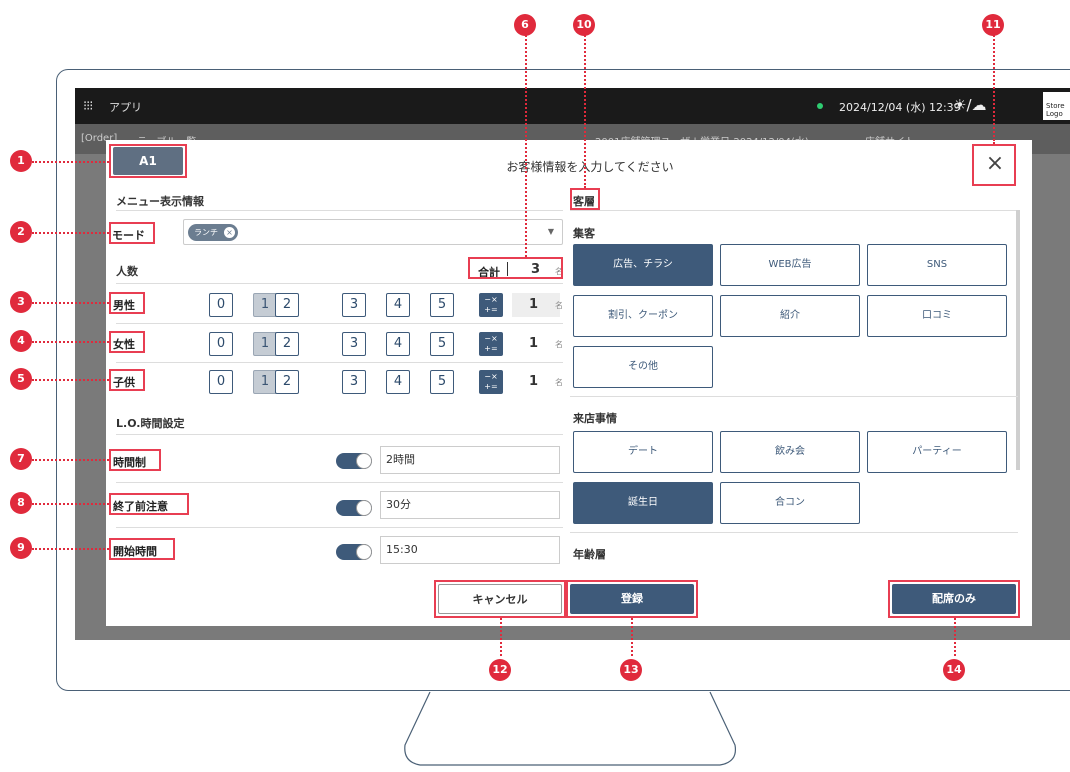 The image size is (1070, 772). What do you see at coordinates (643, 367) in the screenshot?
I see `attract-option-other: その他` at bounding box center [643, 367].